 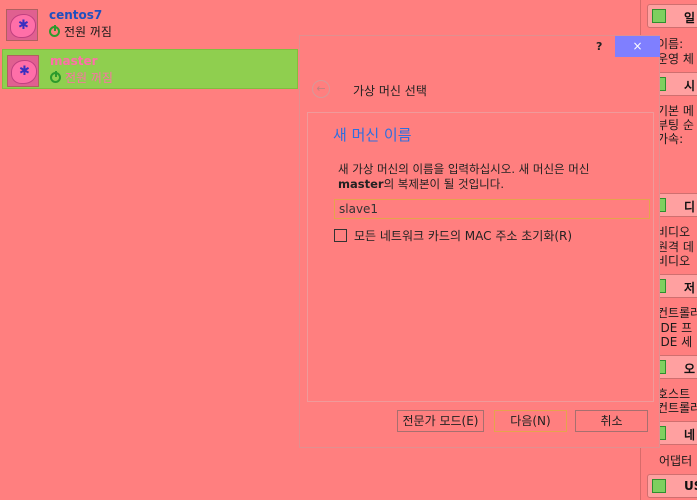 I want to click on vm-name-input, so click(x=492, y=209).